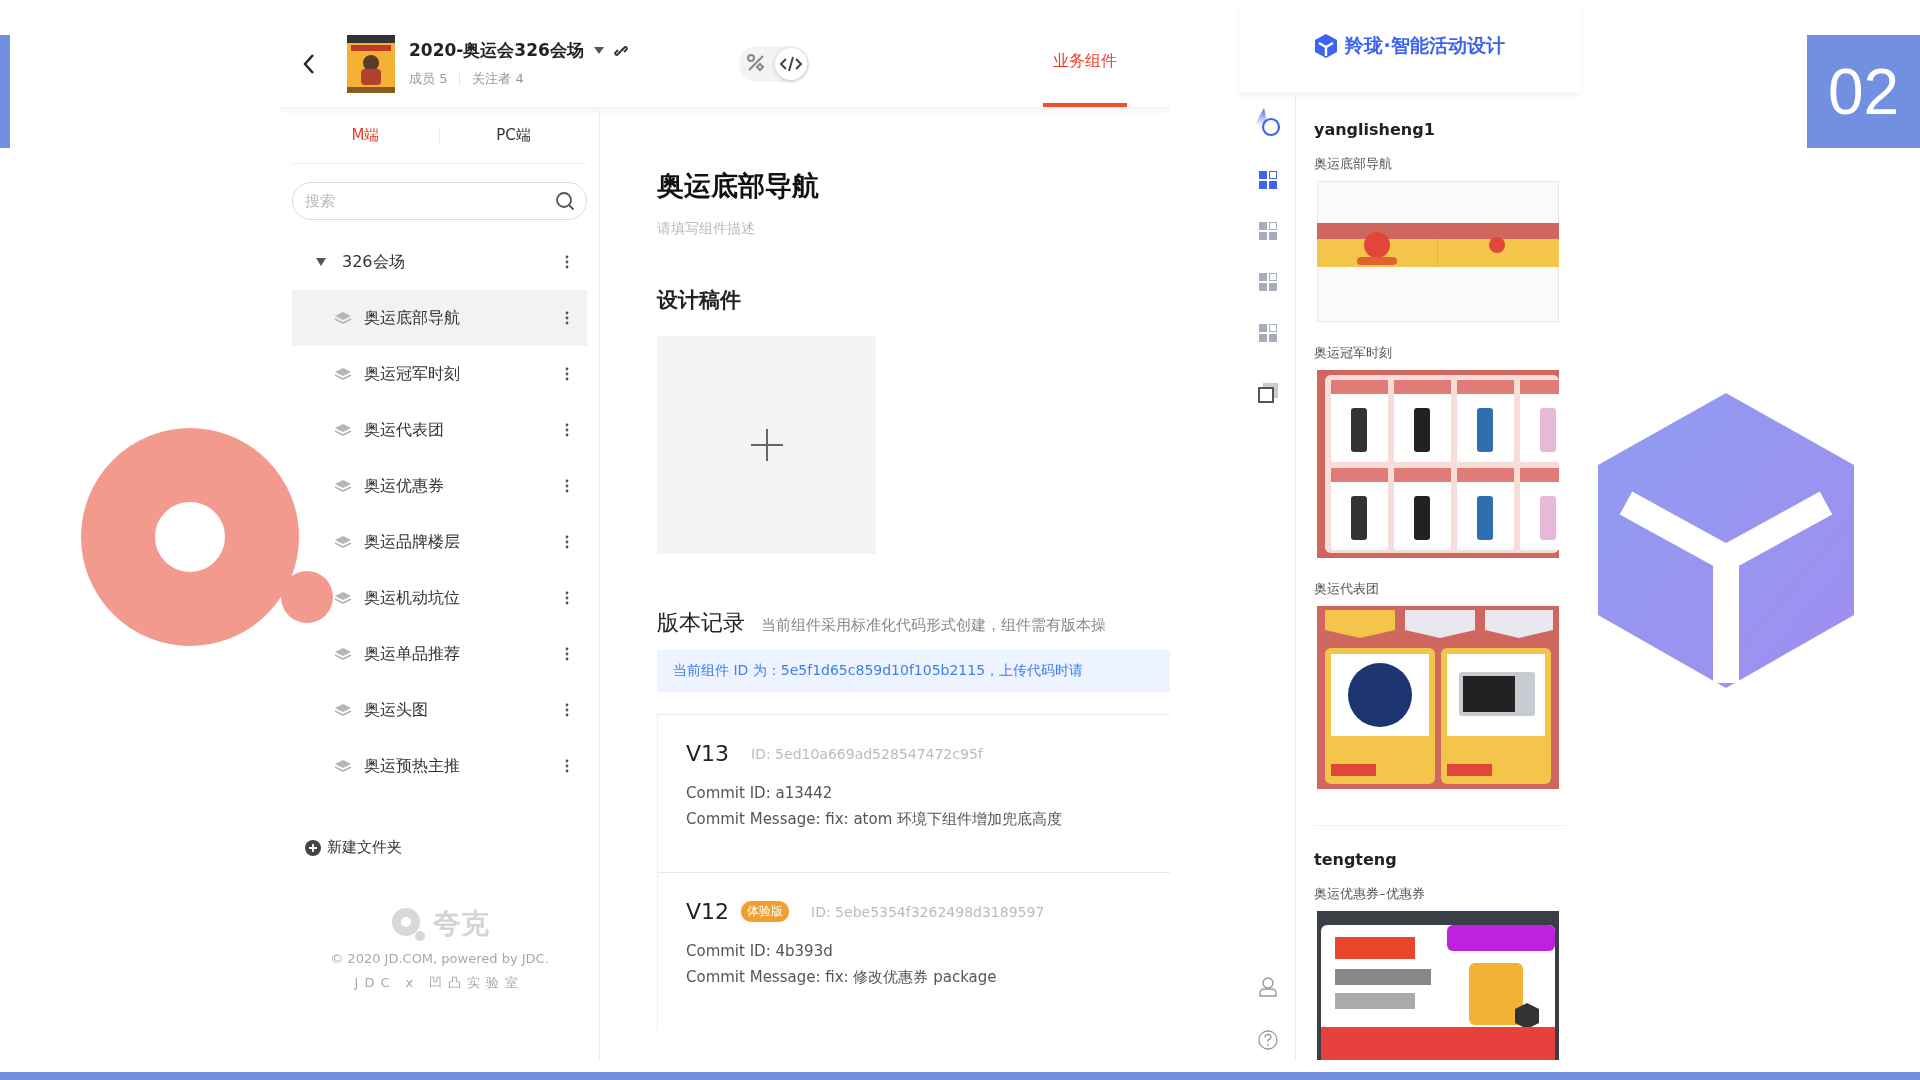 This screenshot has height=1080, width=1920. I want to click on component-label: 奥运机动坑位, so click(464, 598).